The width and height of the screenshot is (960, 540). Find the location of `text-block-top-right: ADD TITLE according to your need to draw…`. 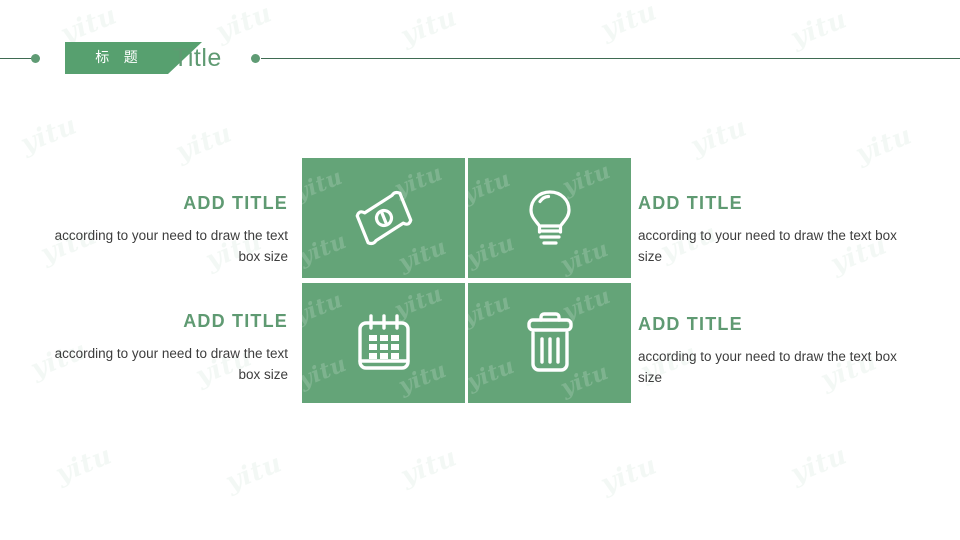

text-block-top-right: ADD TITLE according to your need to draw… is located at coordinates (780, 229).